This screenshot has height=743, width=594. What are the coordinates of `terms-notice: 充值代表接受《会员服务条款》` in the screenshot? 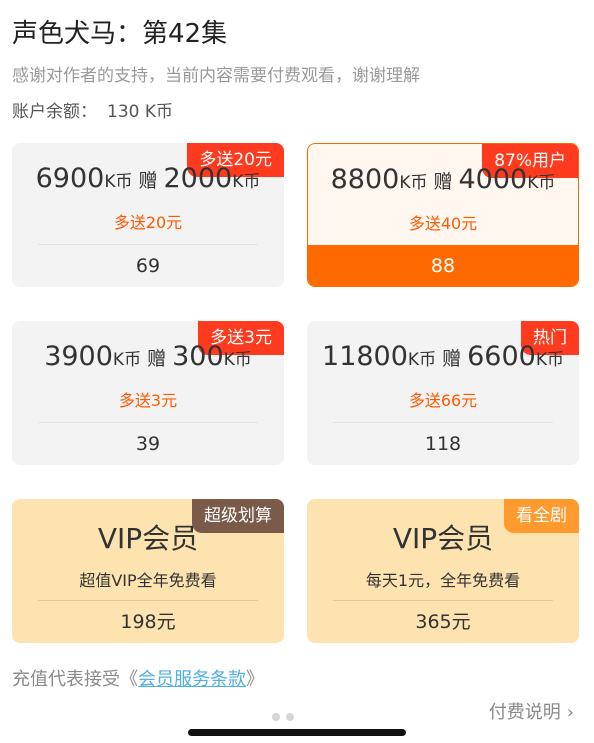 It's located at (138, 679).